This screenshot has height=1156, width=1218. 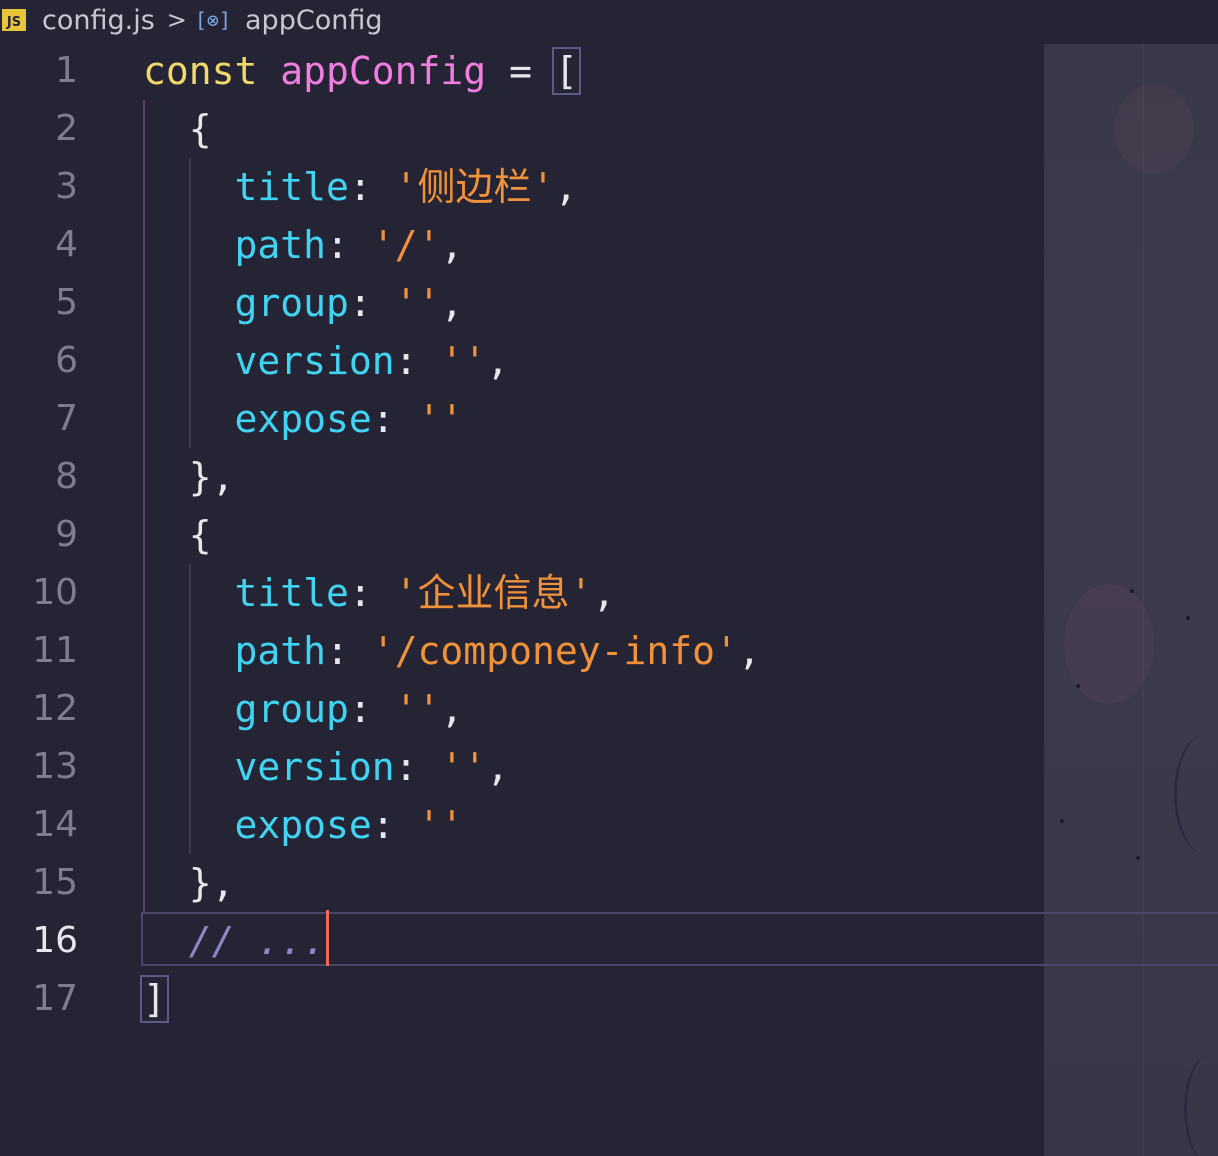 What do you see at coordinates (176, 20) in the screenshot?
I see `chevron-right-icon: >` at bounding box center [176, 20].